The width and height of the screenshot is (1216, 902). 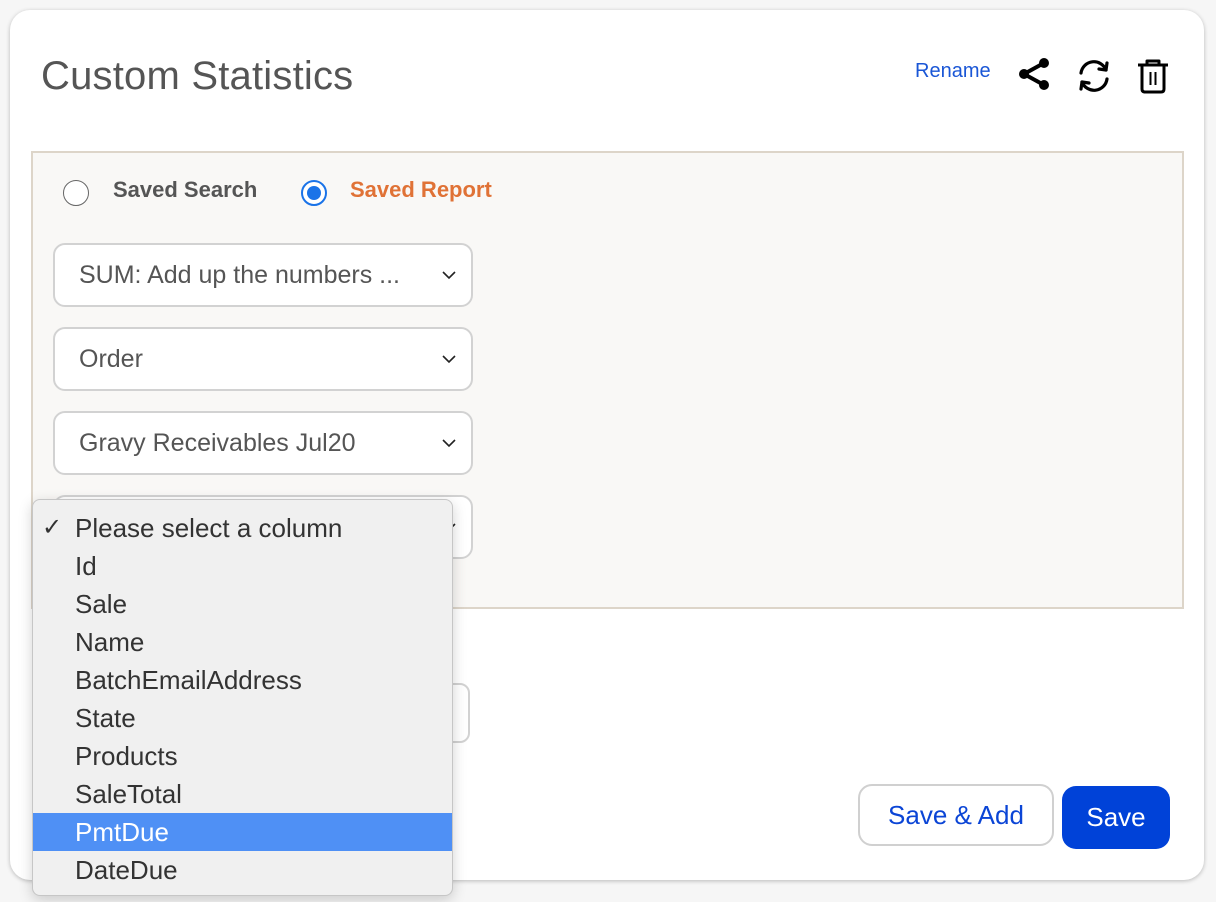 I want to click on column-option-highlighted: PmtDue, so click(x=242, y=832).